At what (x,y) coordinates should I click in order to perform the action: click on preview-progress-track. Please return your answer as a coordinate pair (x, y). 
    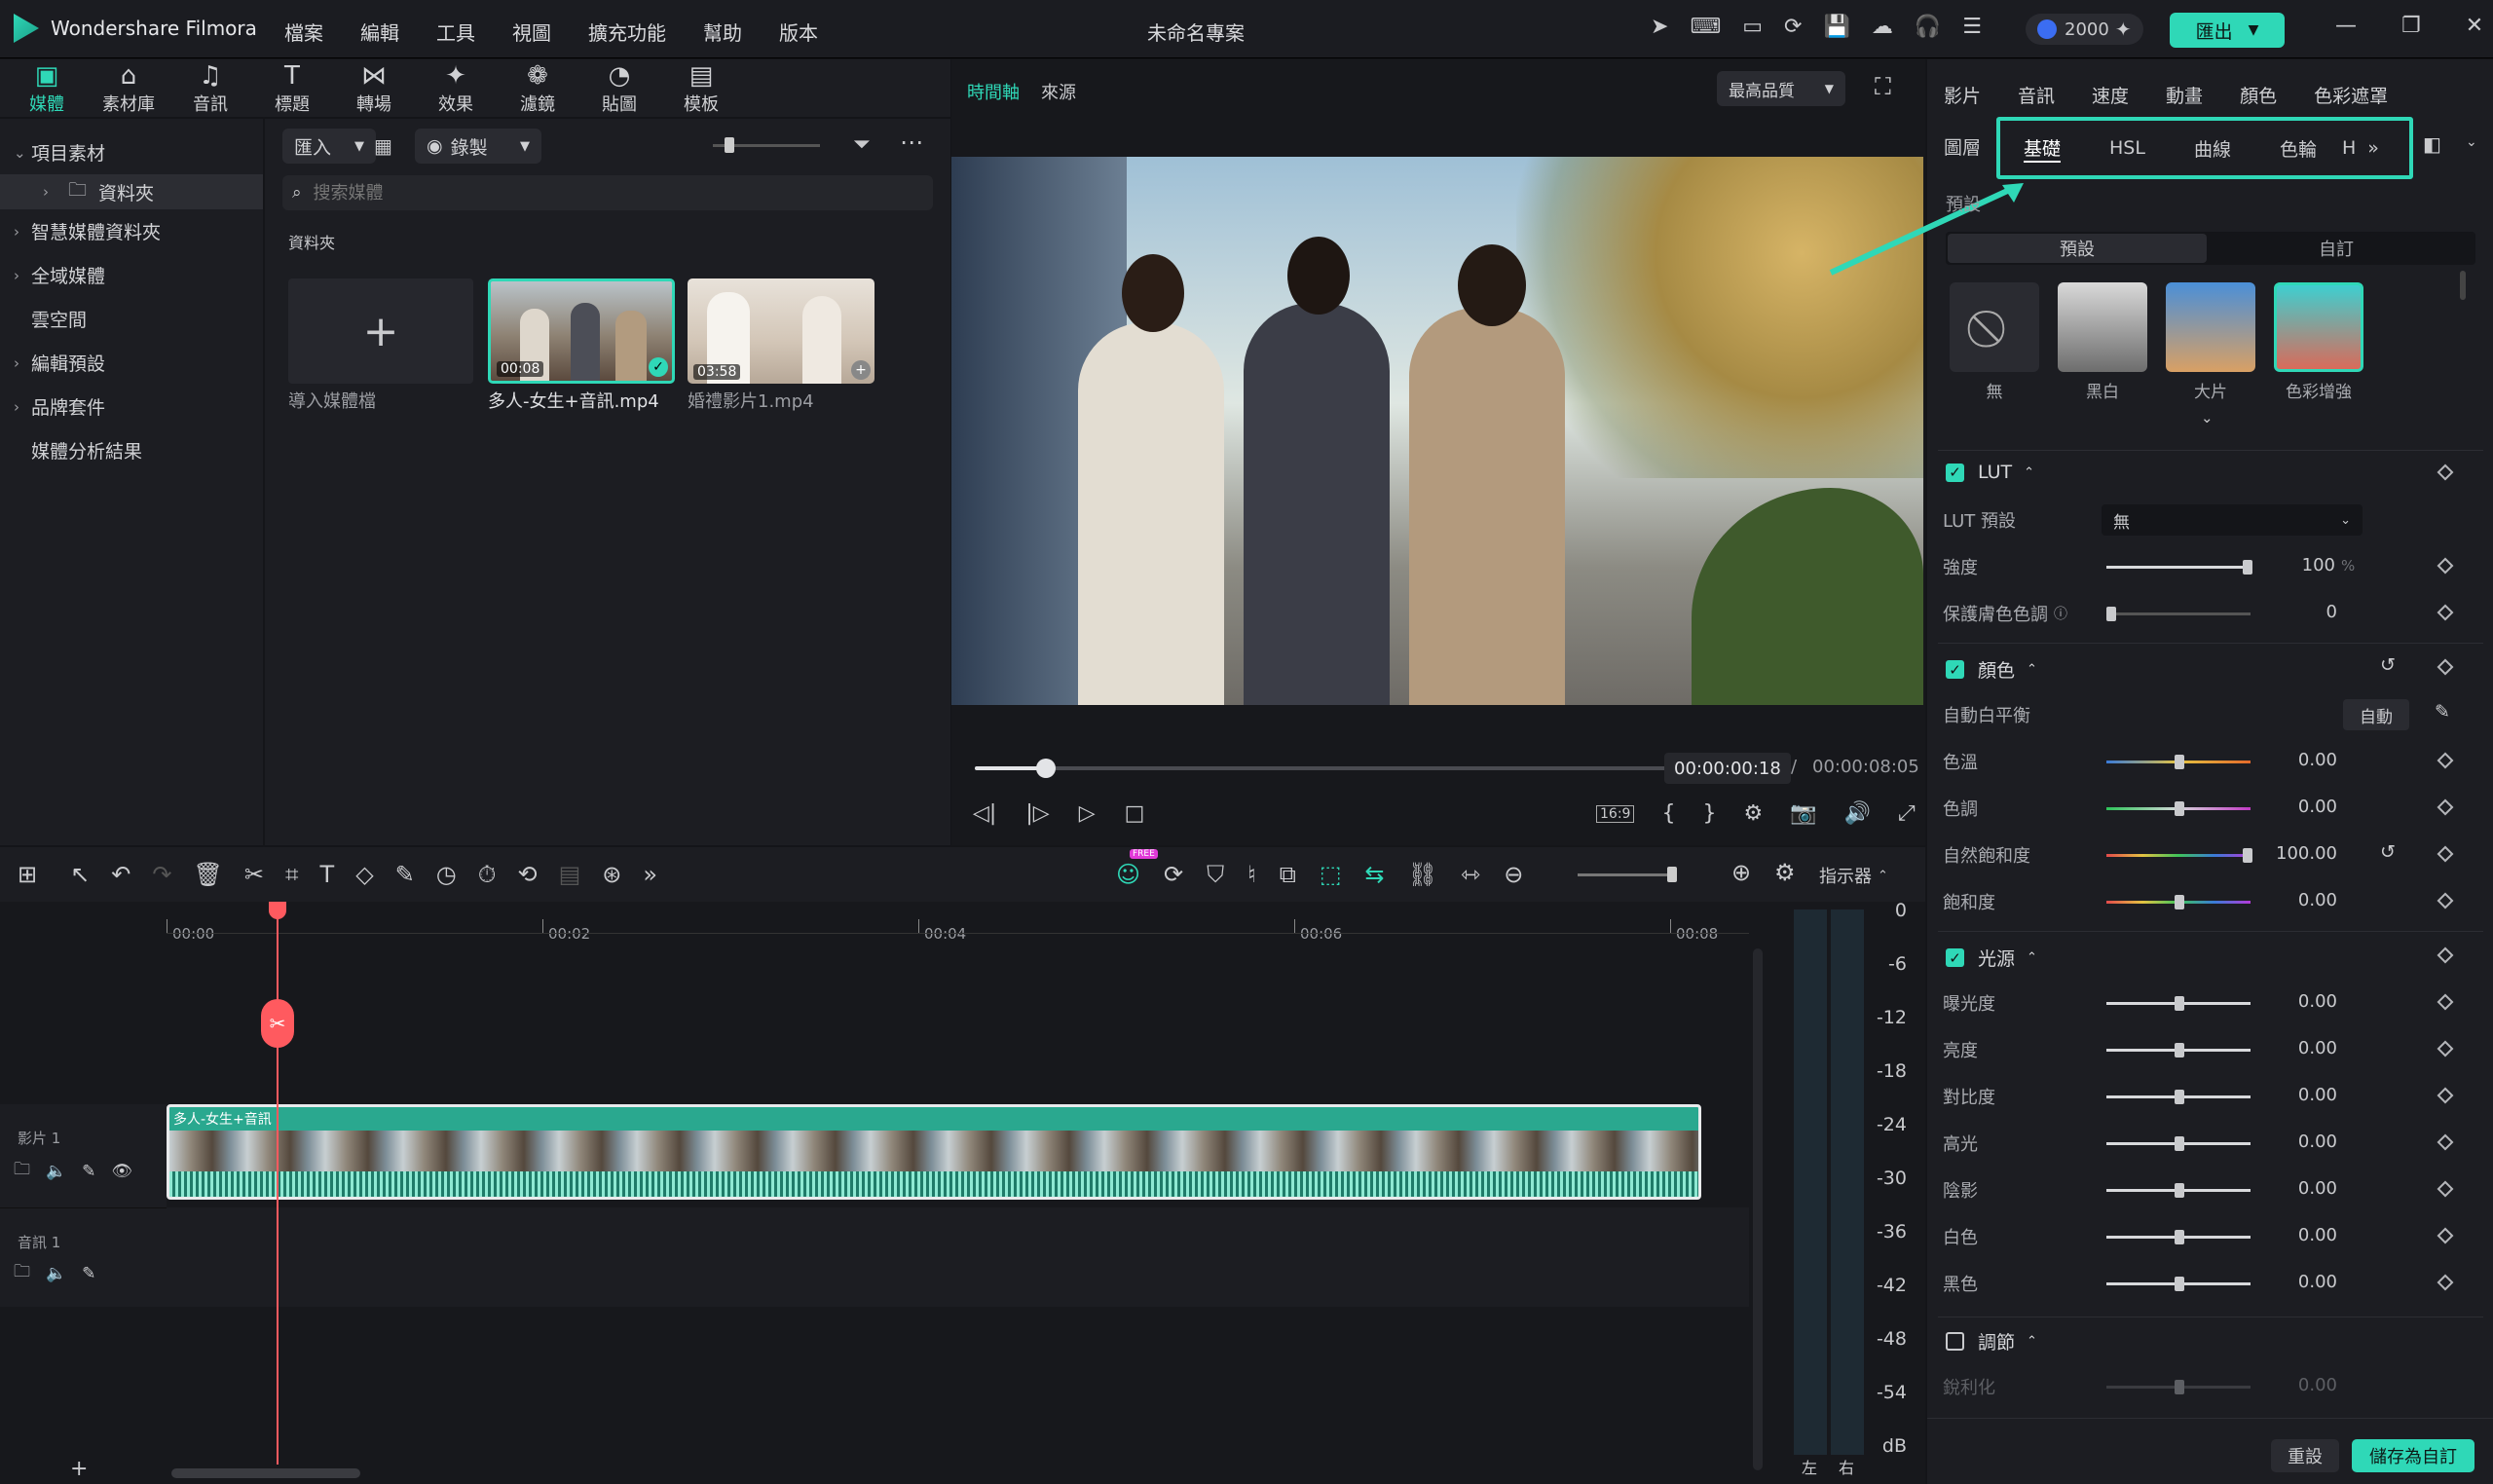
    Looking at the image, I should click on (1329, 768).